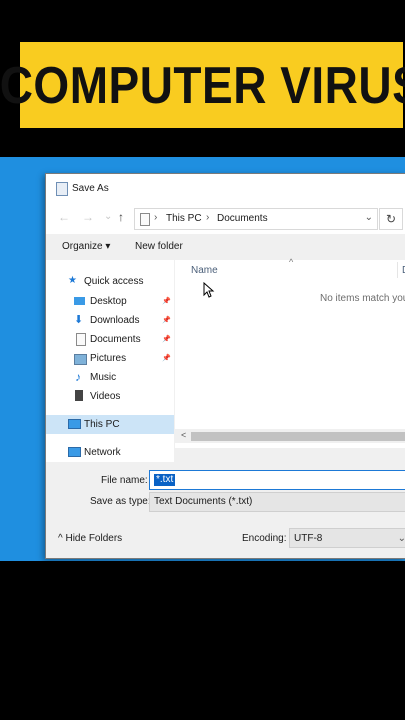 The height and width of the screenshot is (720, 405). I want to click on breadcrumb-documents: Documents, so click(242, 218).